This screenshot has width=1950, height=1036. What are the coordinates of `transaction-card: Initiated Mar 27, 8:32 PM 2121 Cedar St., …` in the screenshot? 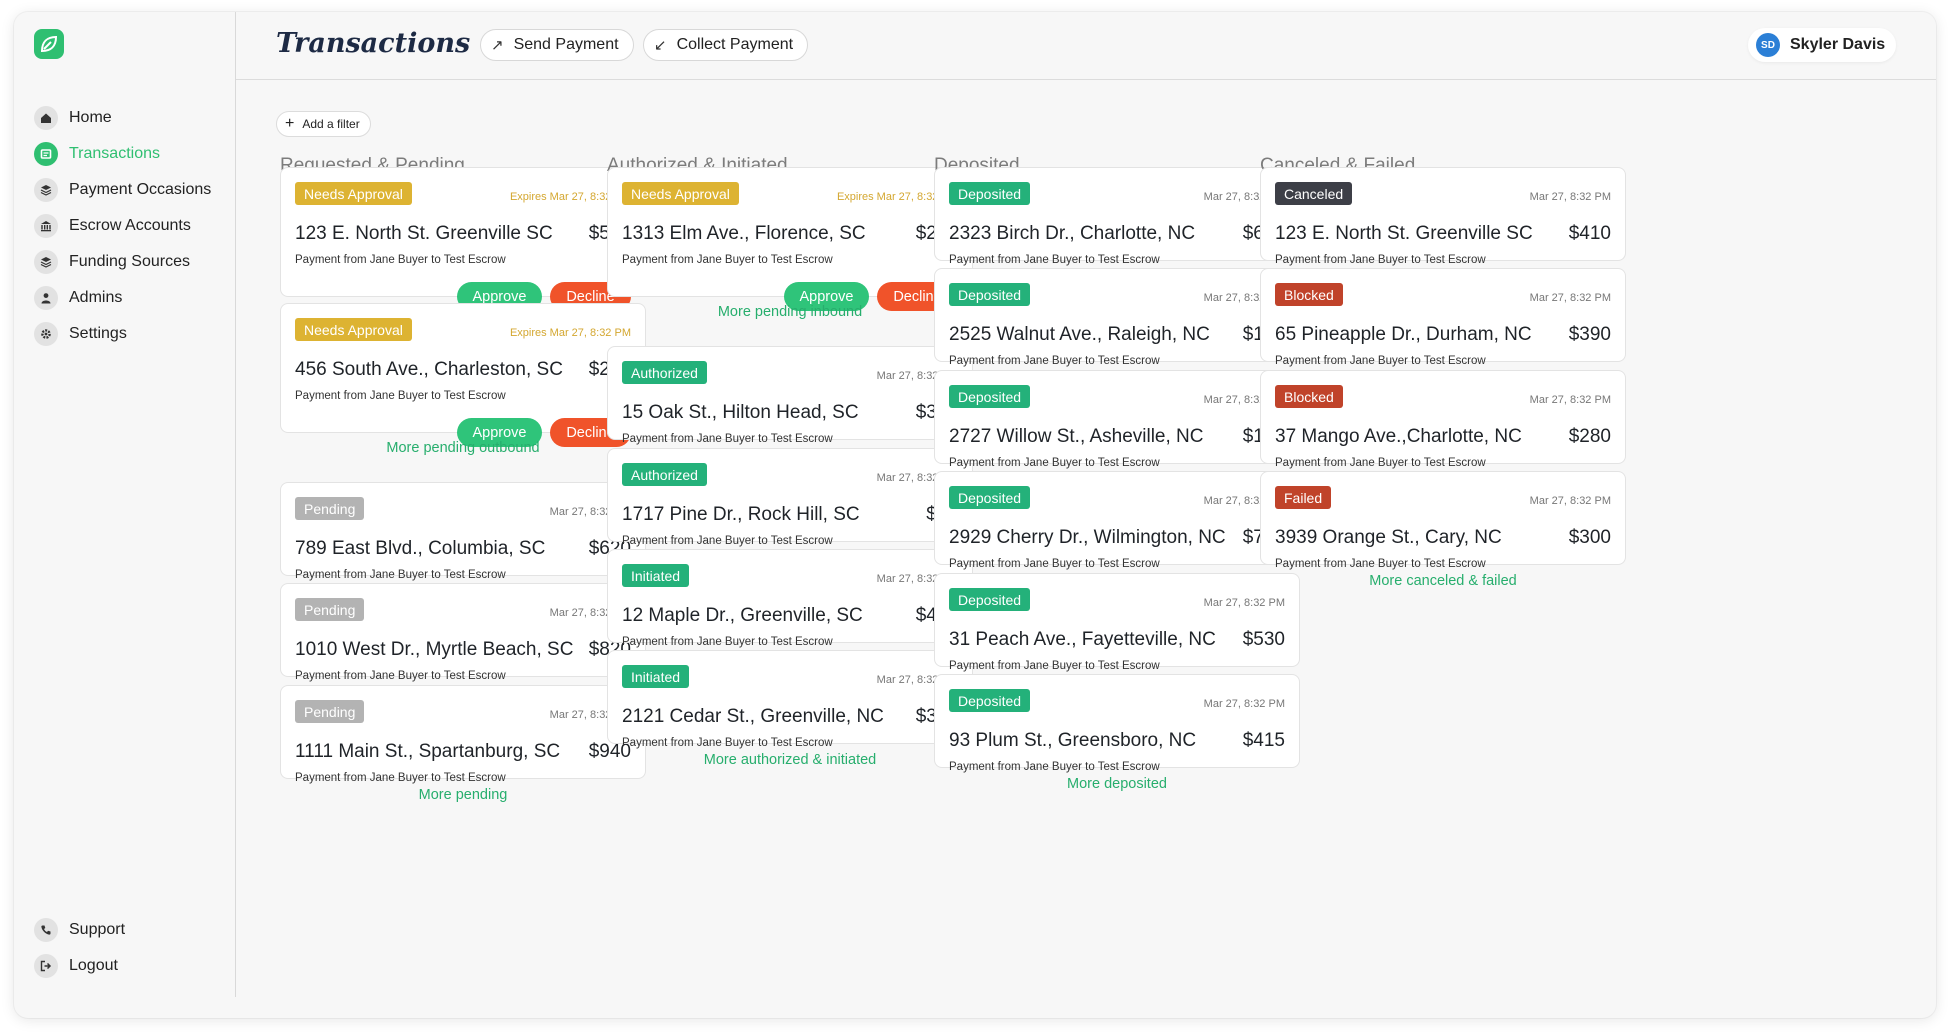 It's located at (790, 699).